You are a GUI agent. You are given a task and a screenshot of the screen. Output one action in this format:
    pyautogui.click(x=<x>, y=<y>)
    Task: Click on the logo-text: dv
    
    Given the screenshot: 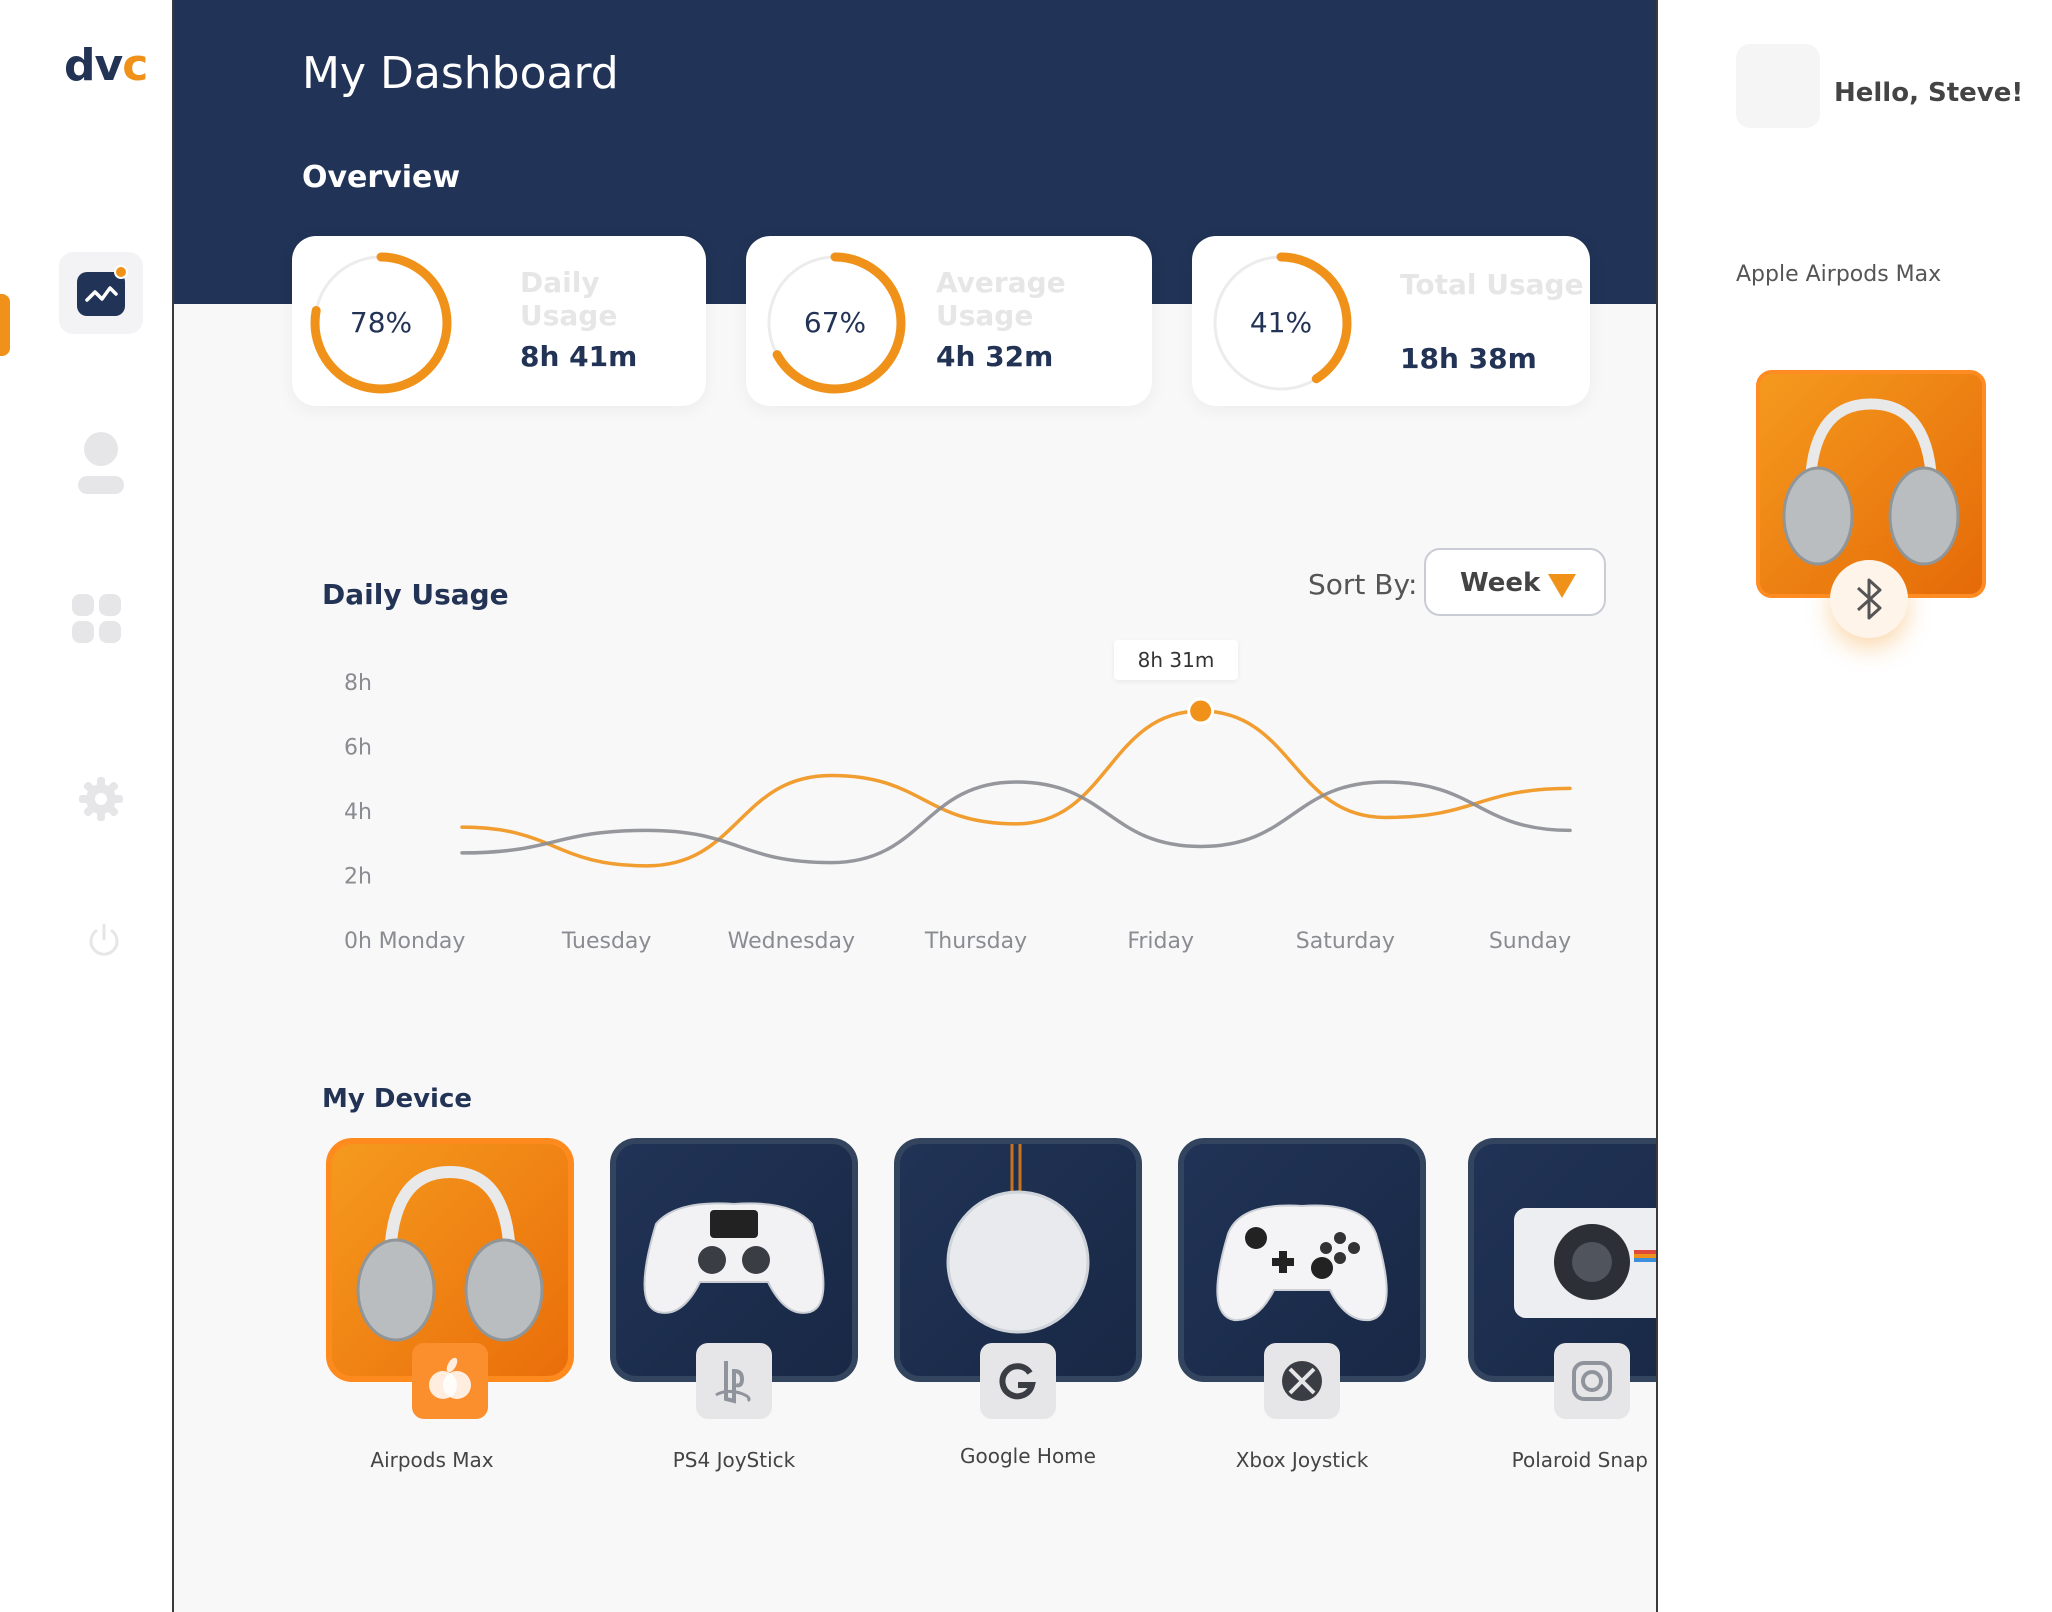 What is the action you would take?
    pyautogui.click(x=93, y=65)
    